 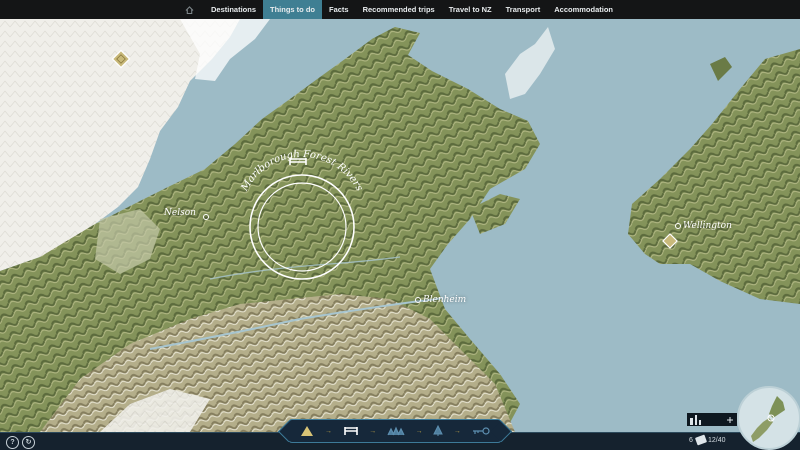 I want to click on nav-recommended-trips: Recommended trips, so click(x=399, y=9).